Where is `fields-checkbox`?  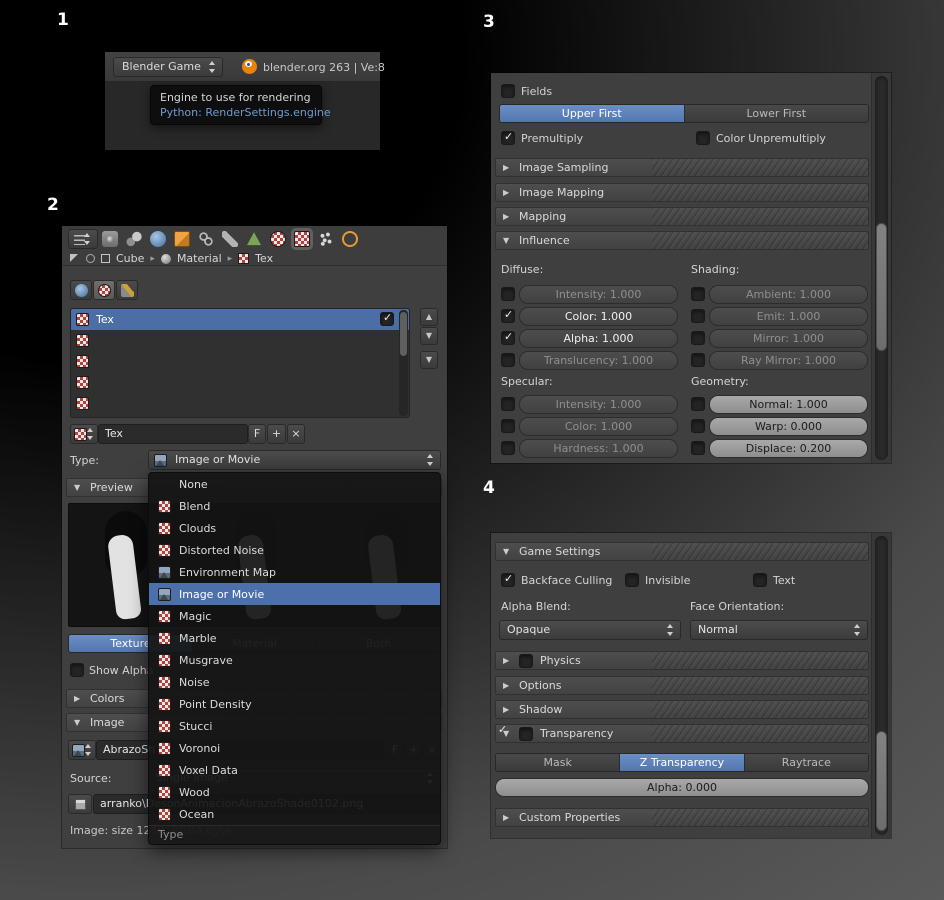
fields-checkbox is located at coordinates (508, 91).